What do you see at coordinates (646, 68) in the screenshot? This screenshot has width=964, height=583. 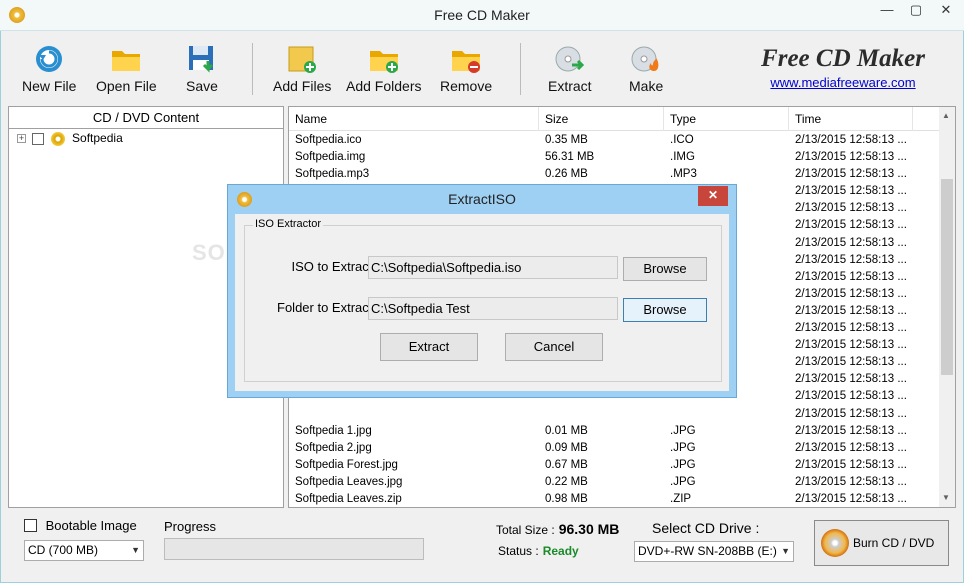 I see `make-button: Make` at bounding box center [646, 68].